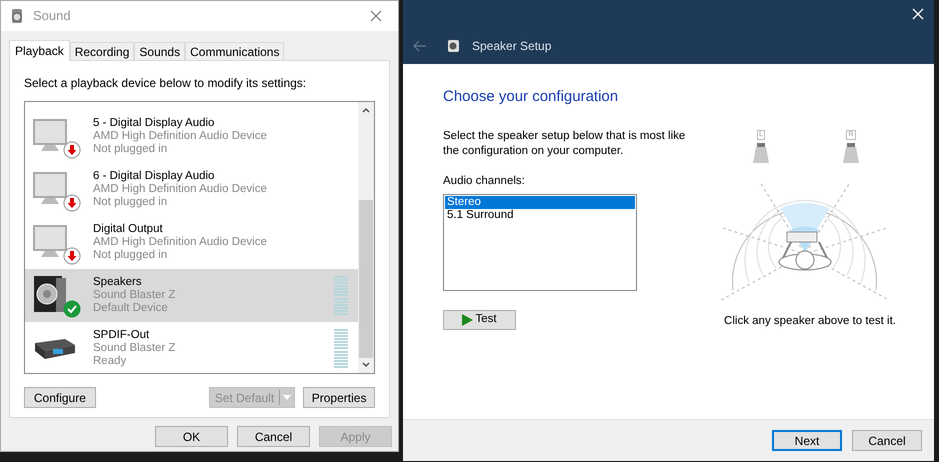 Image resolution: width=939 pixels, height=462 pixels. I want to click on back-arrow-icon, so click(420, 46).